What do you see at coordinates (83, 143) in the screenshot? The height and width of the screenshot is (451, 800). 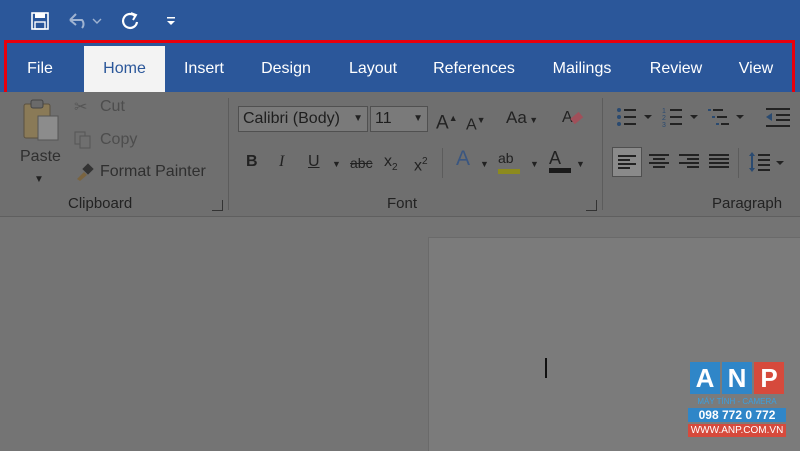 I see `copy-icon` at bounding box center [83, 143].